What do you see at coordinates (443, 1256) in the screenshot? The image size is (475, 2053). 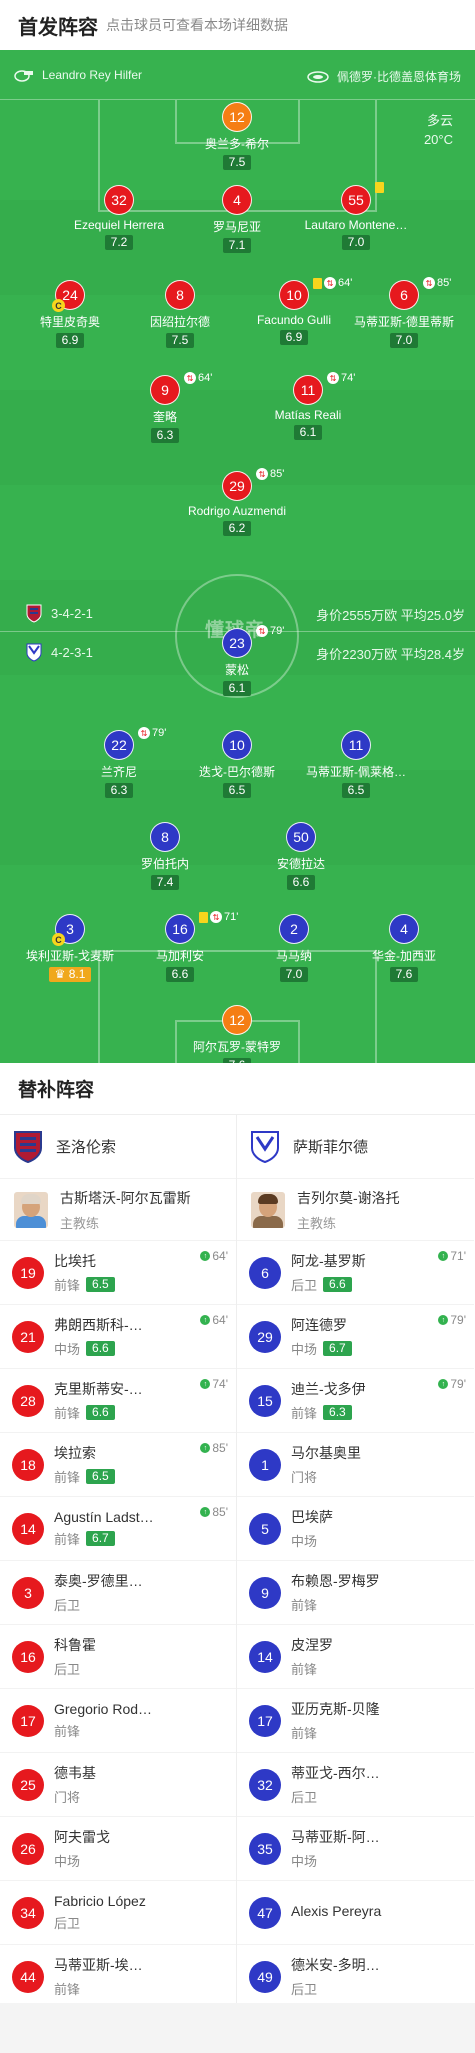 I see `sub-in-icon: ↑` at bounding box center [443, 1256].